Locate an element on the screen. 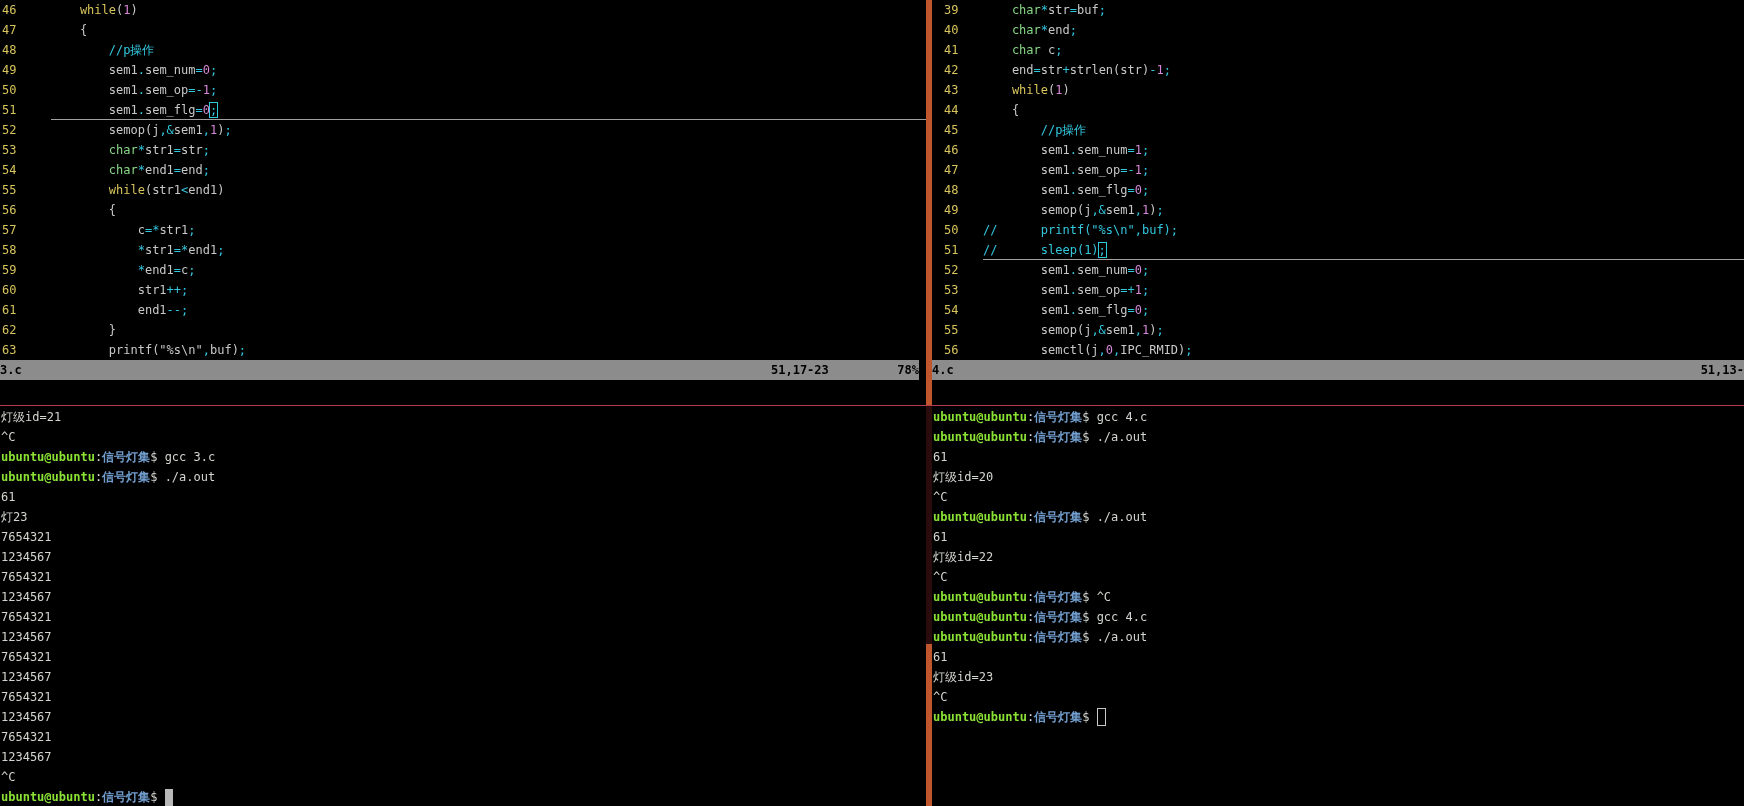  code-line: end1--; is located at coordinates (163, 310).